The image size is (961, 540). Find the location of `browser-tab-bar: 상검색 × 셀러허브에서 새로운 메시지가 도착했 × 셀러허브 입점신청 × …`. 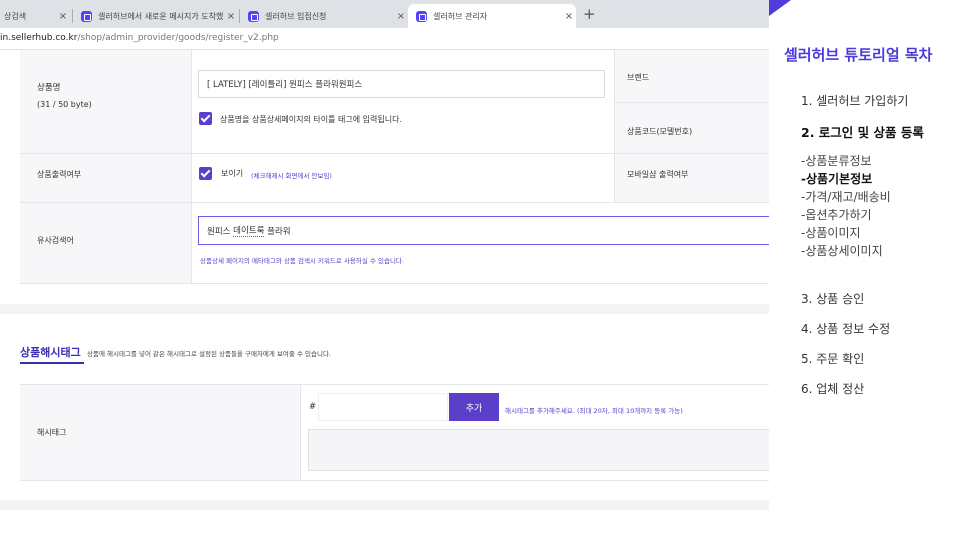

browser-tab-bar: 상검색 × 셀러허브에서 새로운 메시지가 도착했 × 셀러허브 입점신청 × … is located at coordinates (384, 14).